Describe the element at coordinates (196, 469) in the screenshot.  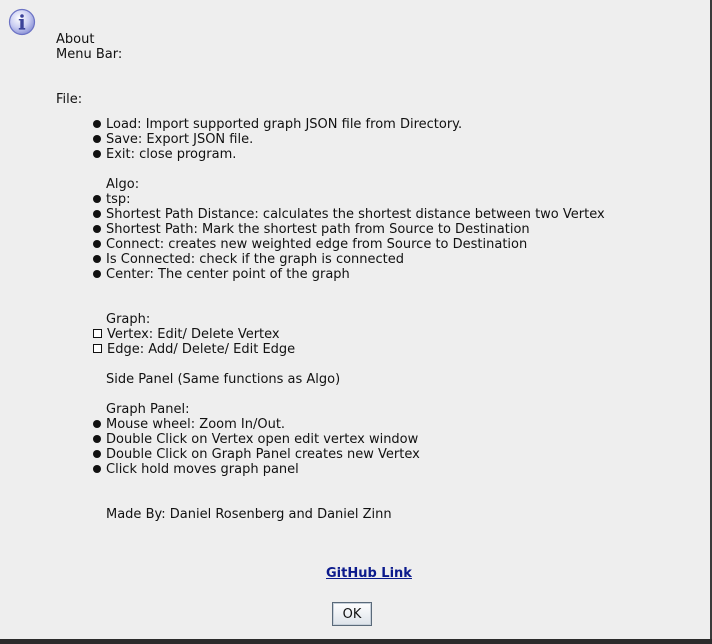
I see `list-item: Click hold moves graph panel` at that location.